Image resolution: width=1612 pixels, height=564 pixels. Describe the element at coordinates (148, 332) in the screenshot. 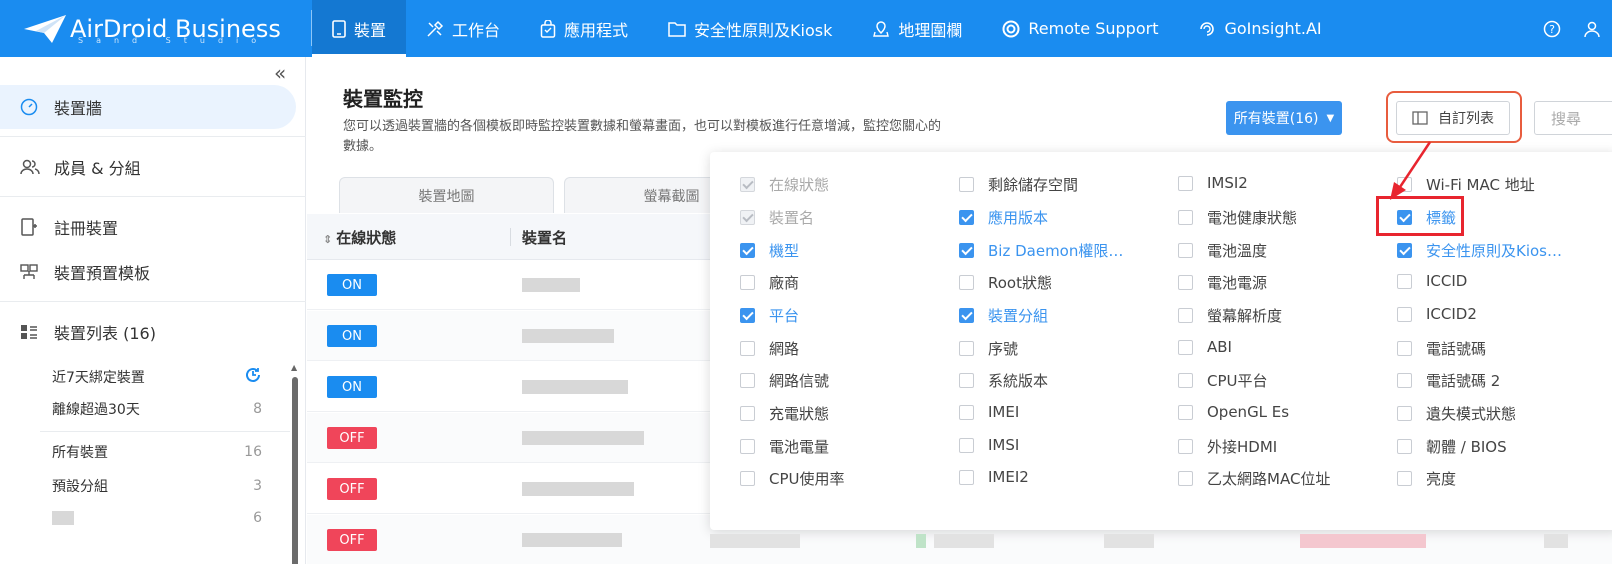

I see `sidebar-item-device-list: 裝置列表 (16)` at that location.